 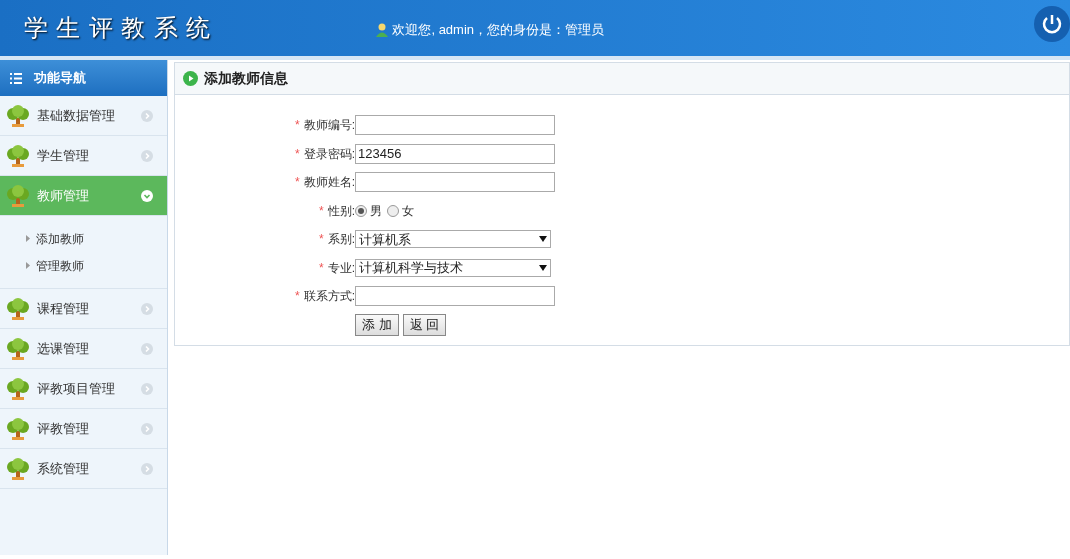 What do you see at coordinates (246, 78) in the screenshot?
I see `panel-title: 添加教师信息` at bounding box center [246, 78].